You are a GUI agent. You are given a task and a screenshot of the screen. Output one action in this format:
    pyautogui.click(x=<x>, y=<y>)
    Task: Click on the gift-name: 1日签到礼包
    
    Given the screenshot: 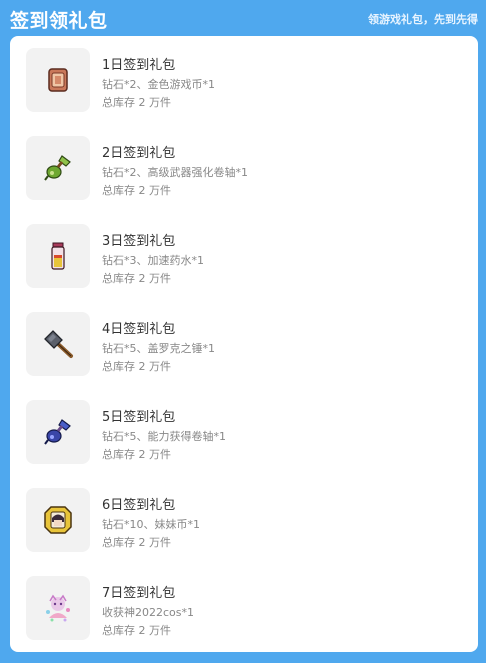 What is the action you would take?
    pyautogui.click(x=139, y=65)
    